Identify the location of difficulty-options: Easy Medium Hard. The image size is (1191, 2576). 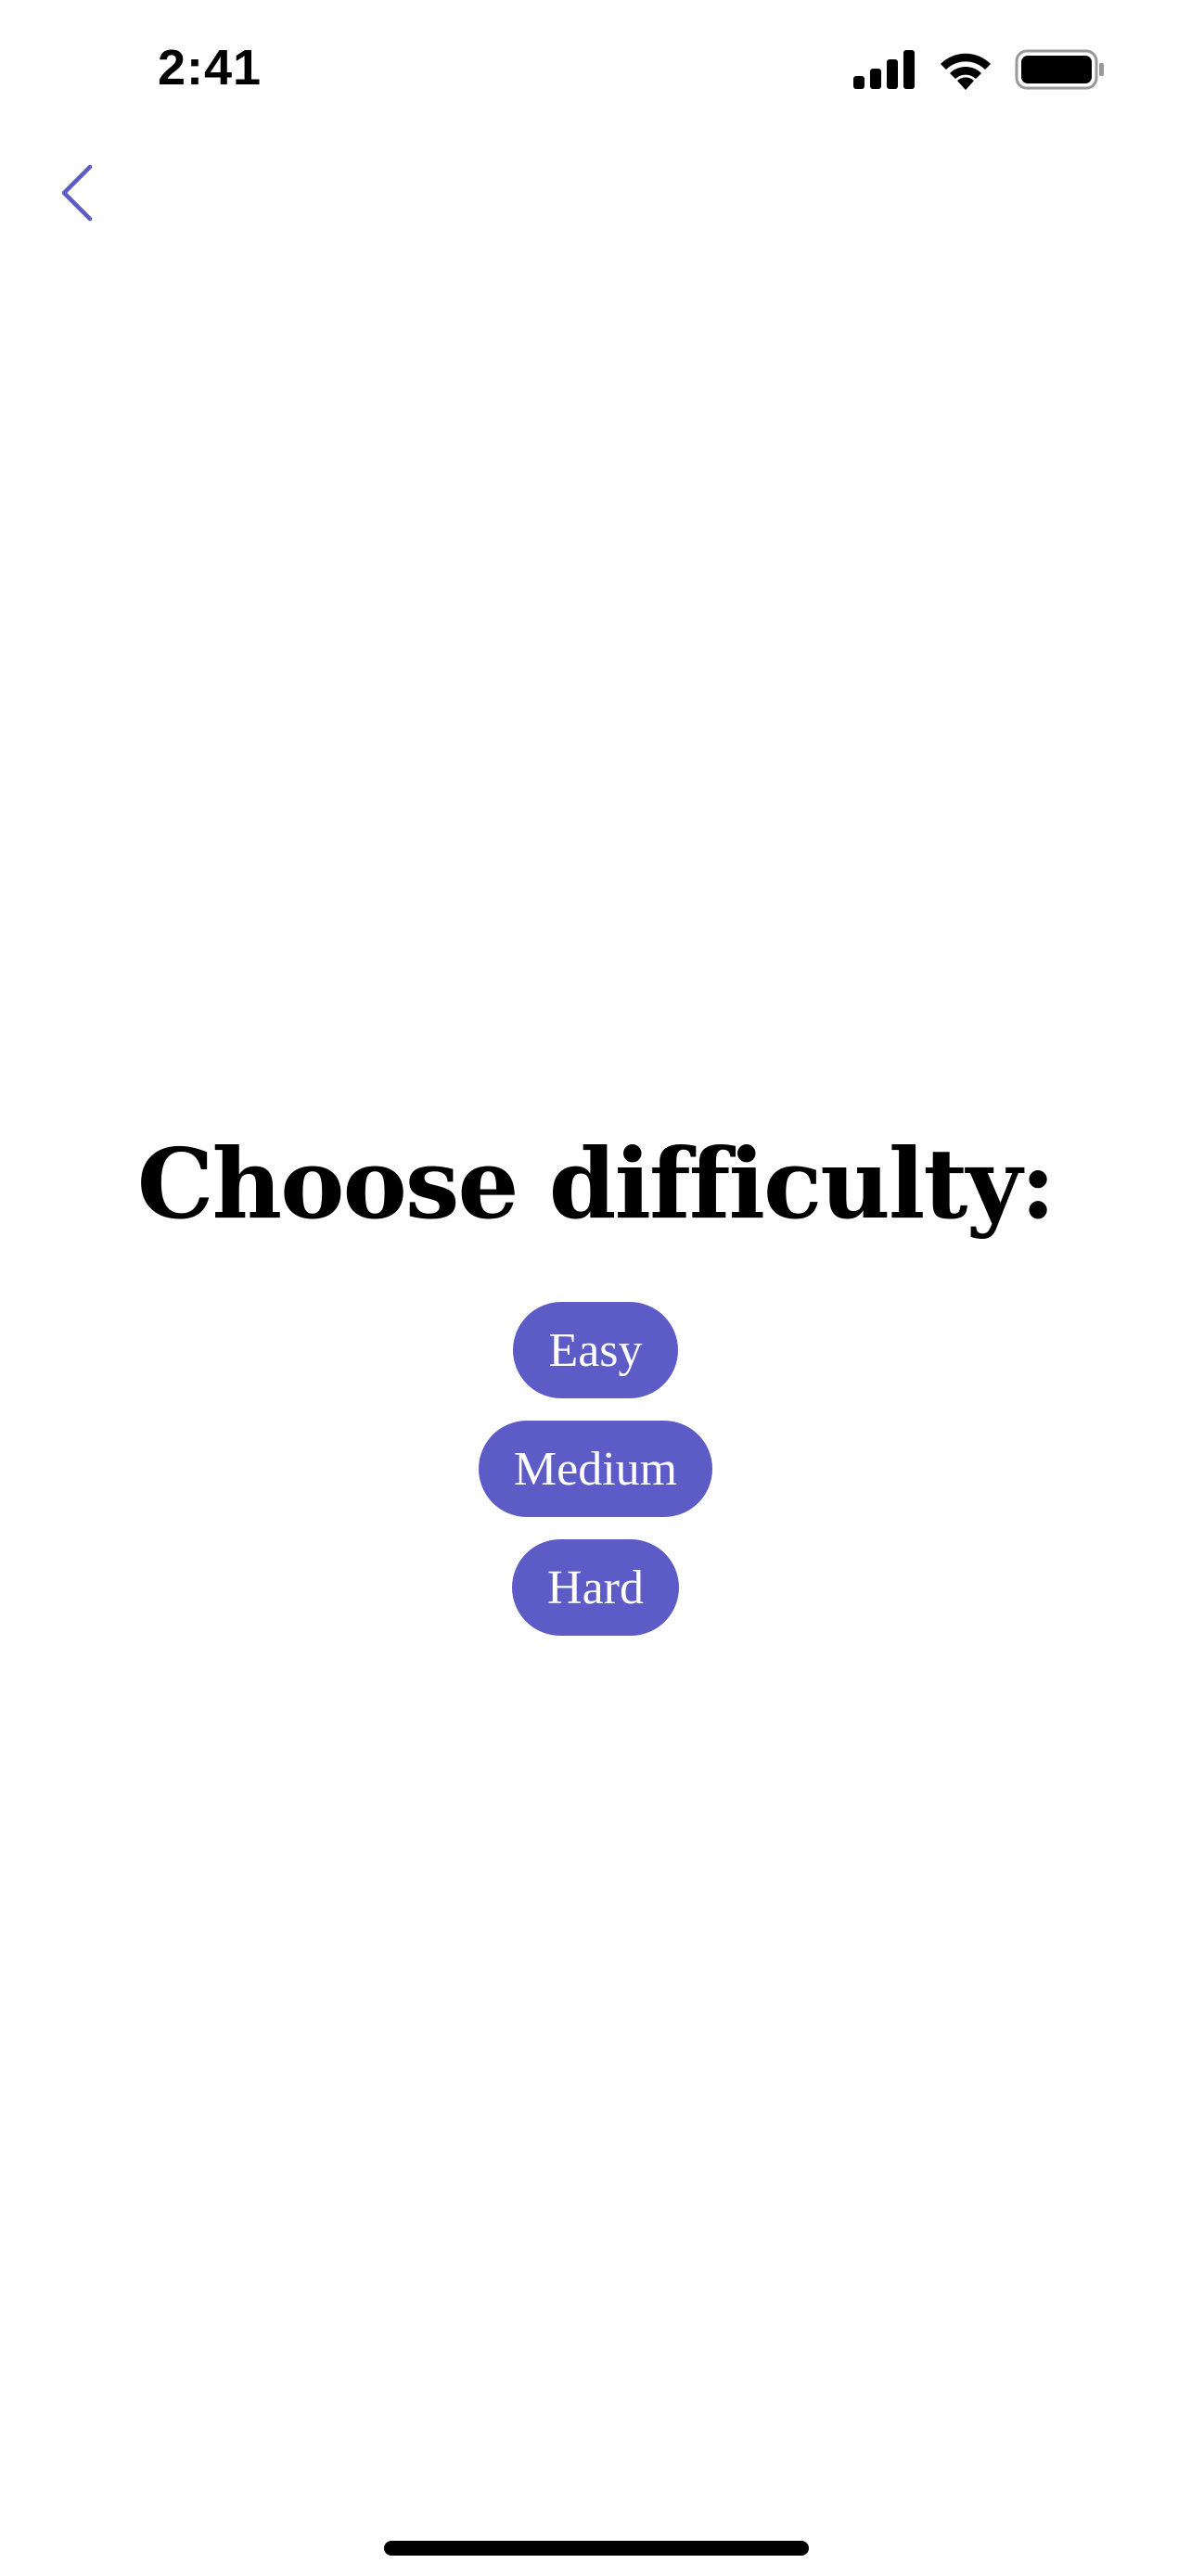
(595, 1470).